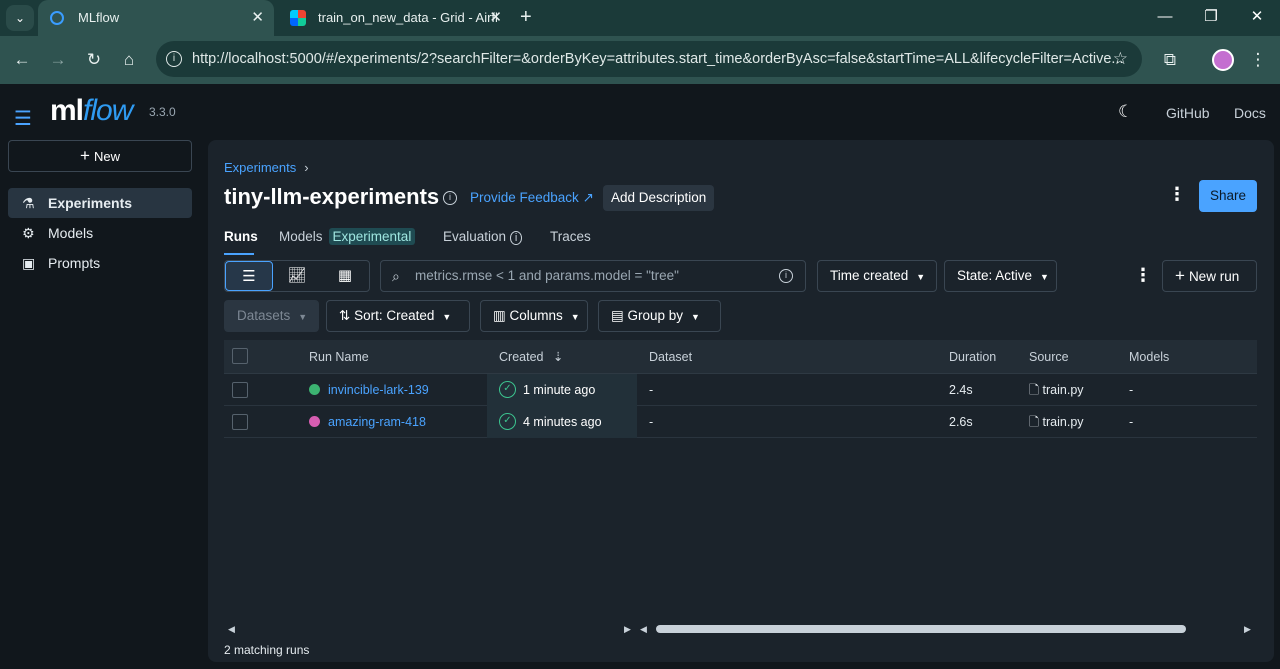 The image size is (1280, 669). What do you see at coordinates (345, 276) in the screenshot?
I see `table-view-icon: ▦` at bounding box center [345, 276].